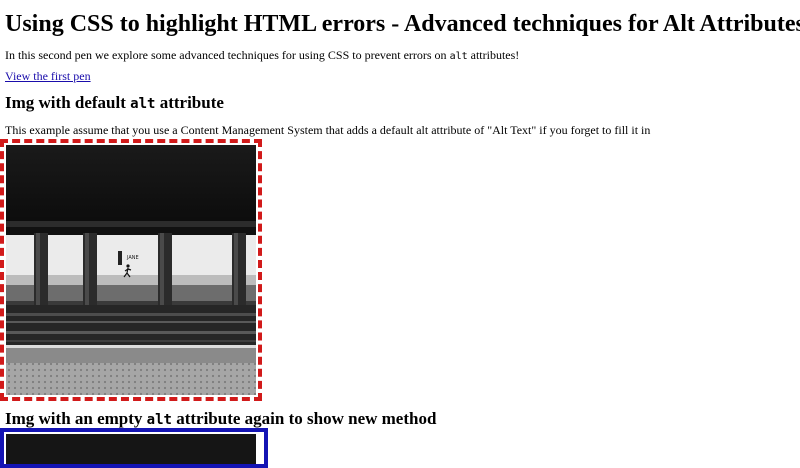 Image resolution: width=800 pixels, height=468 pixels. I want to click on section1-heading: Img with default alt attribute, so click(114, 103).